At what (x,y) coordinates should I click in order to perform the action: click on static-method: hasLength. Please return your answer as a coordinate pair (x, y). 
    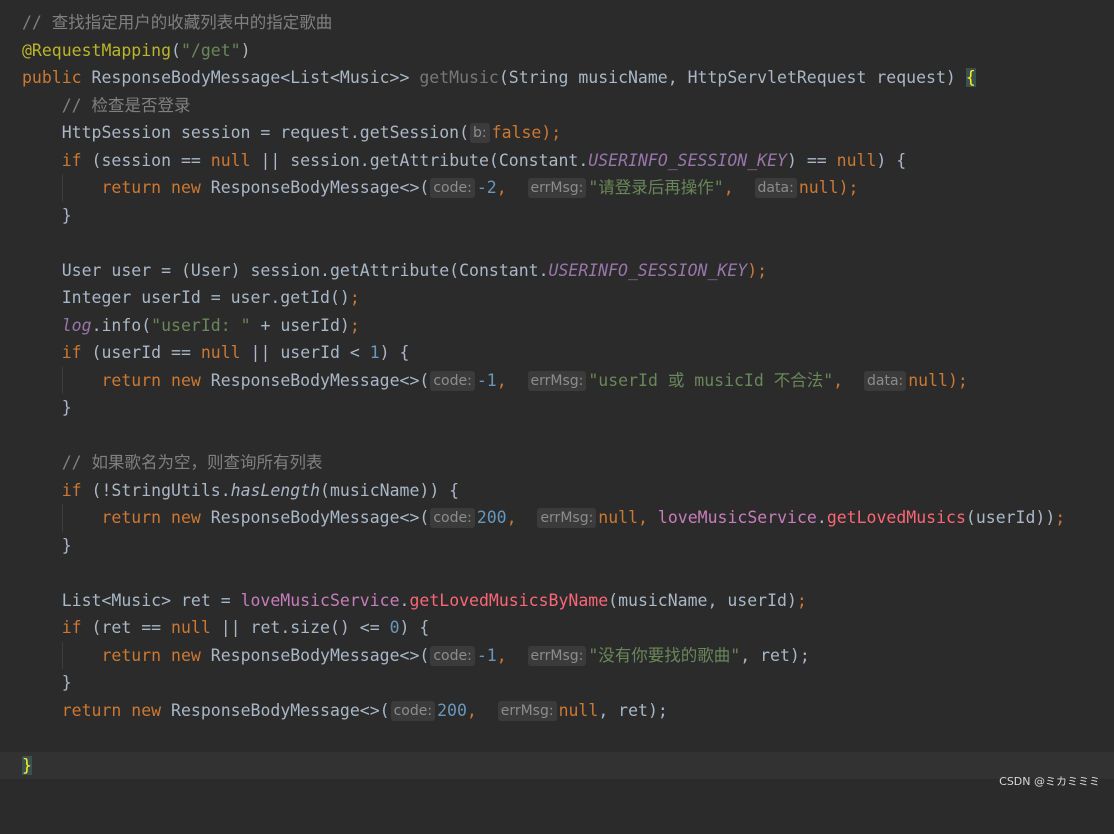
    Looking at the image, I should click on (275, 490).